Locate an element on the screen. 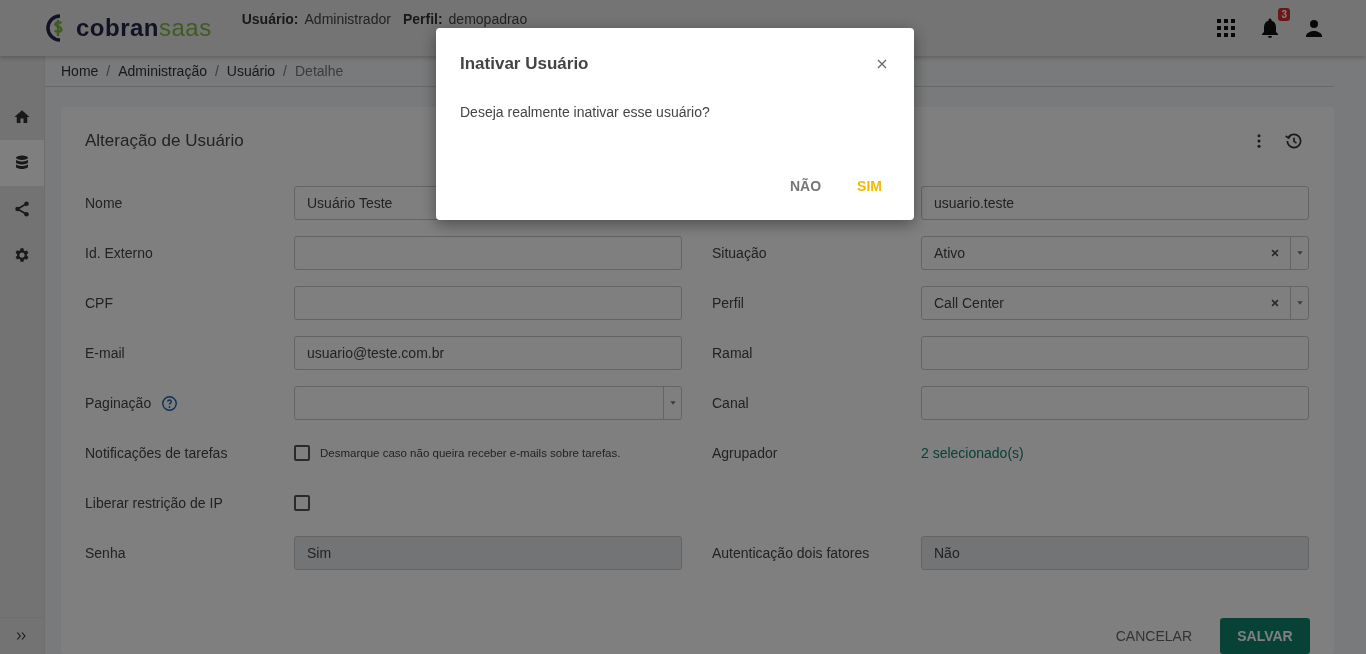 Image resolution: width=1366 pixels, height=654 pixels. card-title: Alteração de Usuário is located at coordinates (164, 141).